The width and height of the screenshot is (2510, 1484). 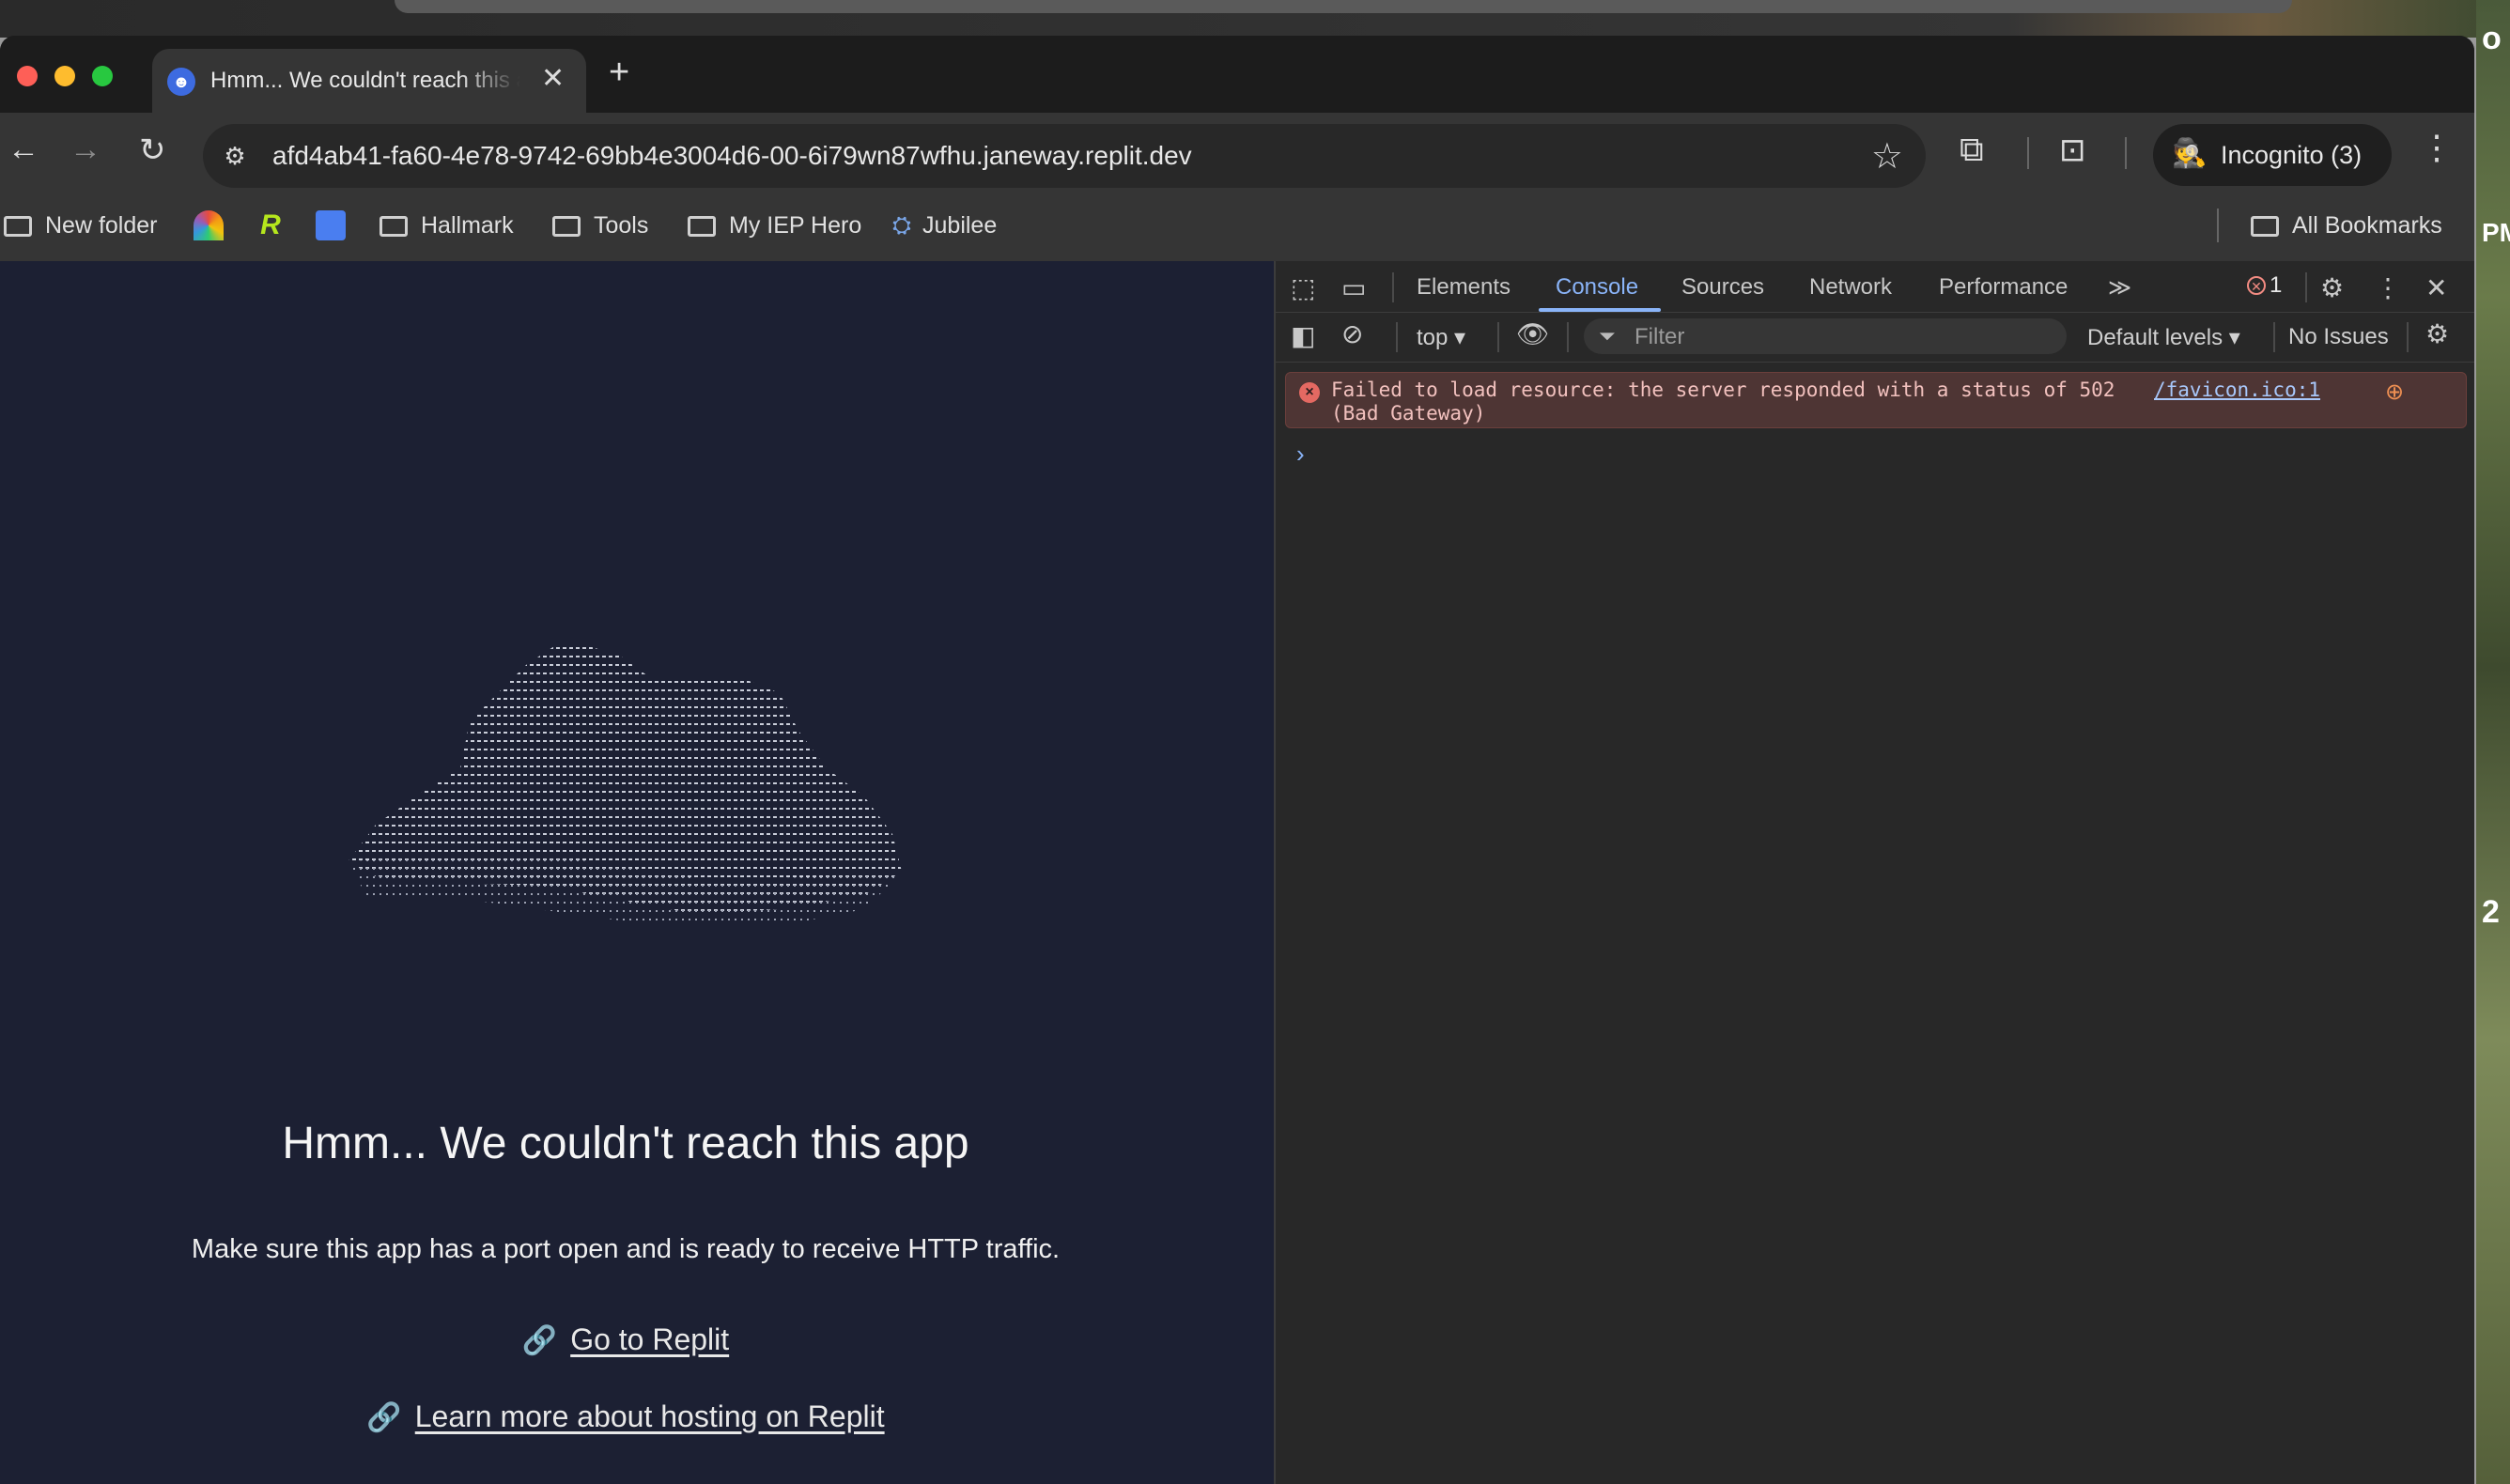 I want to click on bookmark-label: All Bookmarks, so click(x=2367, y=225).